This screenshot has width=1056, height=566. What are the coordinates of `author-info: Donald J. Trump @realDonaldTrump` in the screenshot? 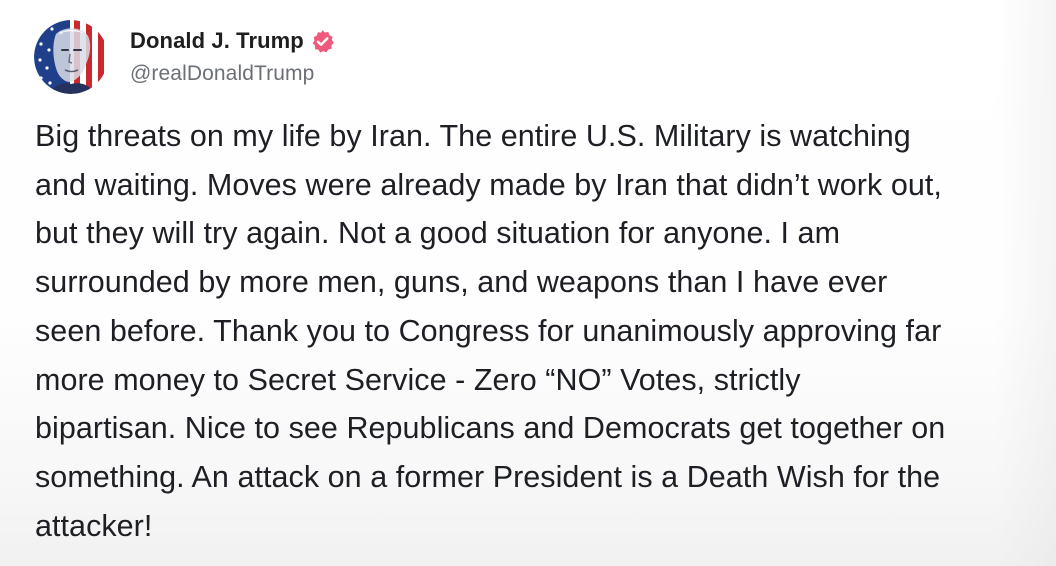 It's located at (232, 53).